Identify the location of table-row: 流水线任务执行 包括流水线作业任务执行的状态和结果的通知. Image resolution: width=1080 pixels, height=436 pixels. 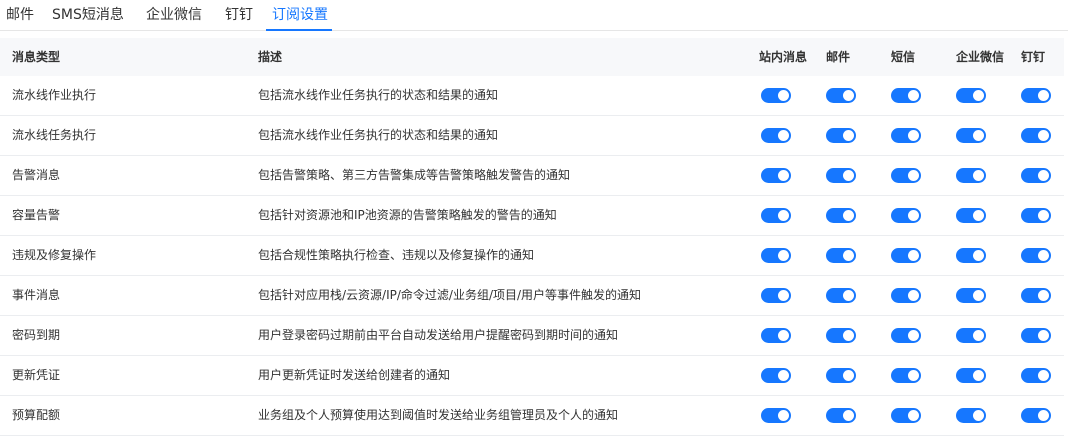
(532, 136).